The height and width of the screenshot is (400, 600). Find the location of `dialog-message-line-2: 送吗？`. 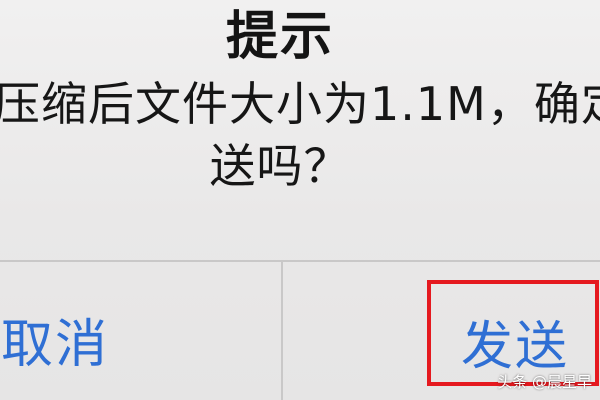

dialog-message-line-2: 送吗？ is located at coordinates (280, 166).